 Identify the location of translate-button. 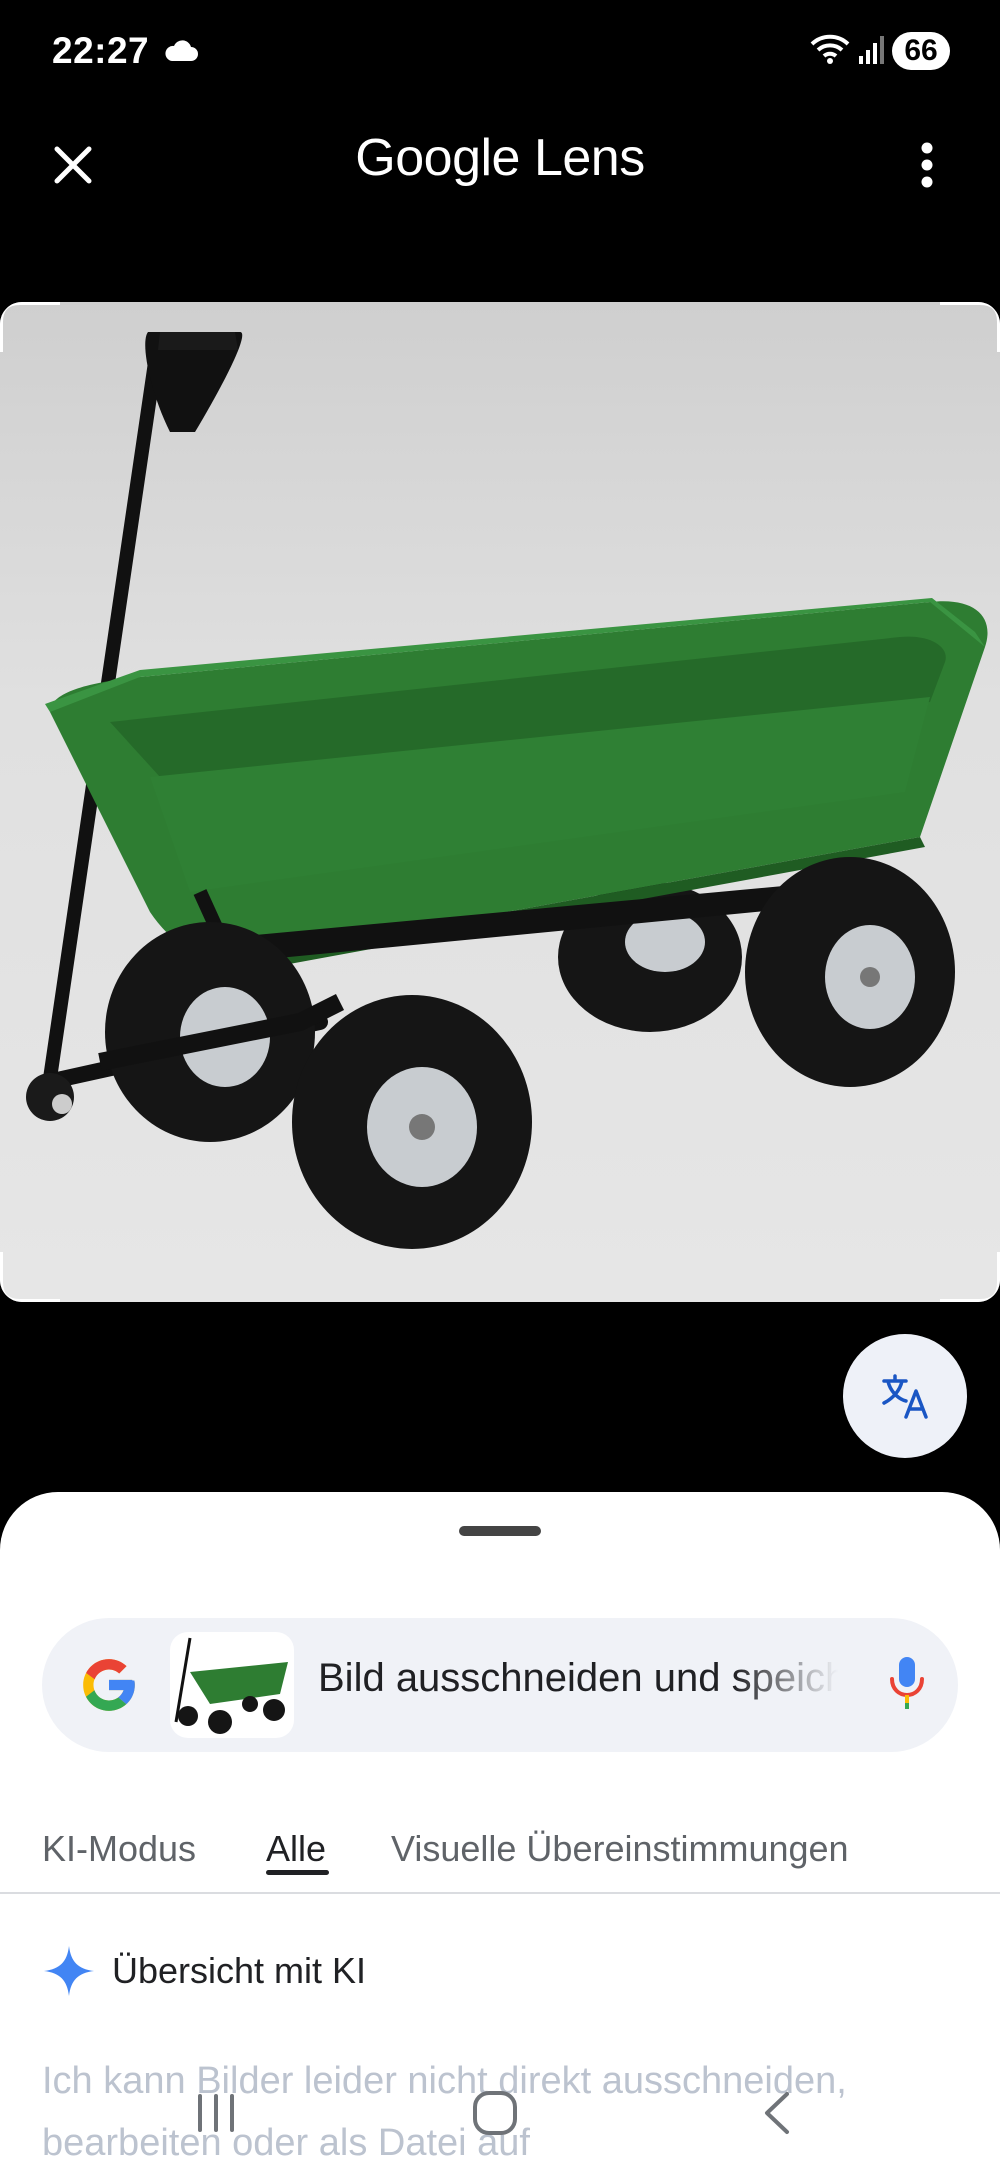
(905, 1396).